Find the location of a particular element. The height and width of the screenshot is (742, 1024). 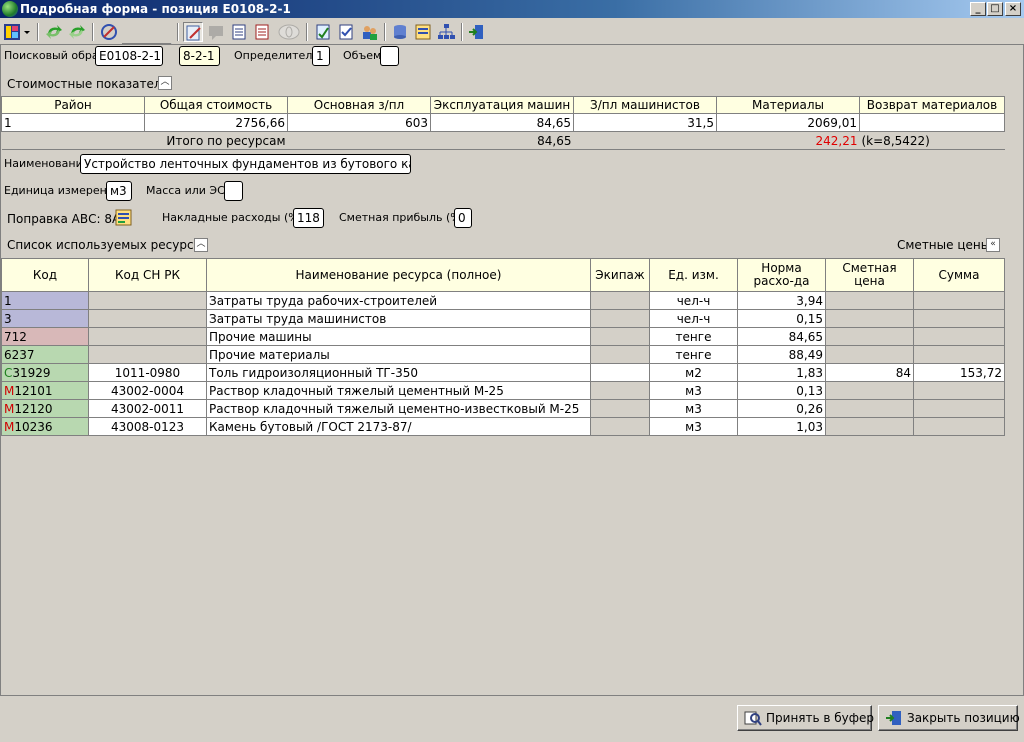

res-name: Затраты труда машинистов is located at coordinates (398, 318).